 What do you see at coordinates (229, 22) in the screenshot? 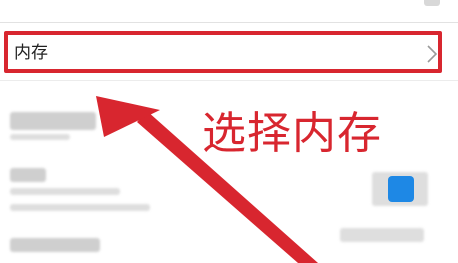
I see `divider` at bounding box center [229, 22].